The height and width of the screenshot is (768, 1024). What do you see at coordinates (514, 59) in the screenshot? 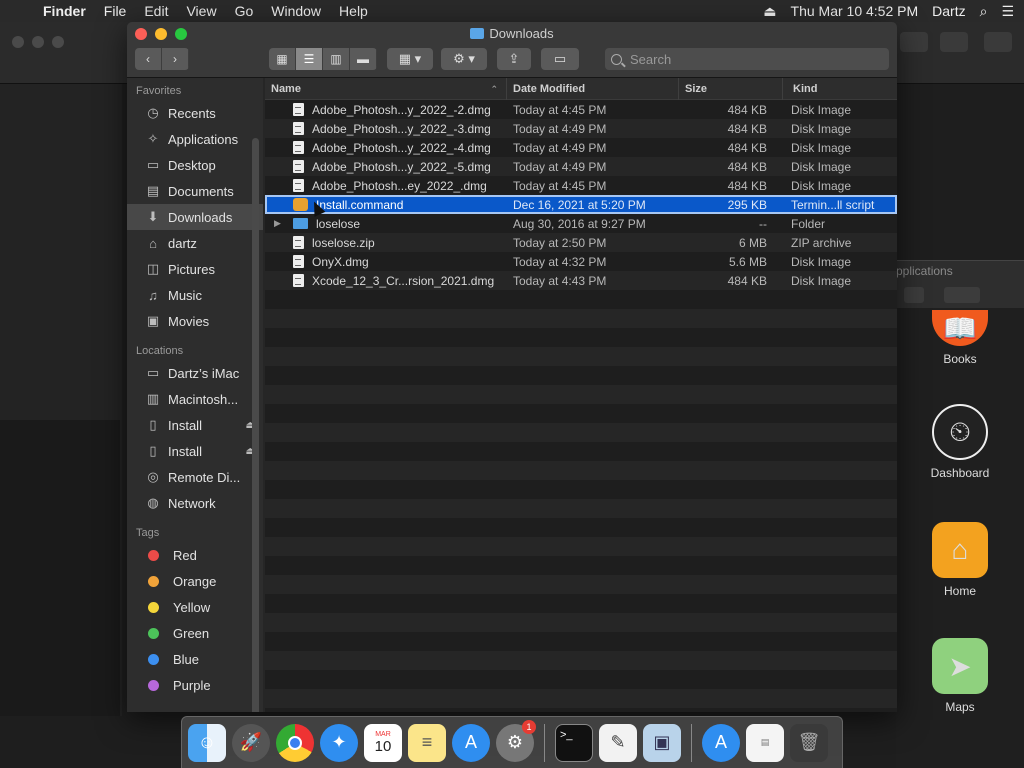
I see `share-button: ⇪` at bounding box center [514, 59].